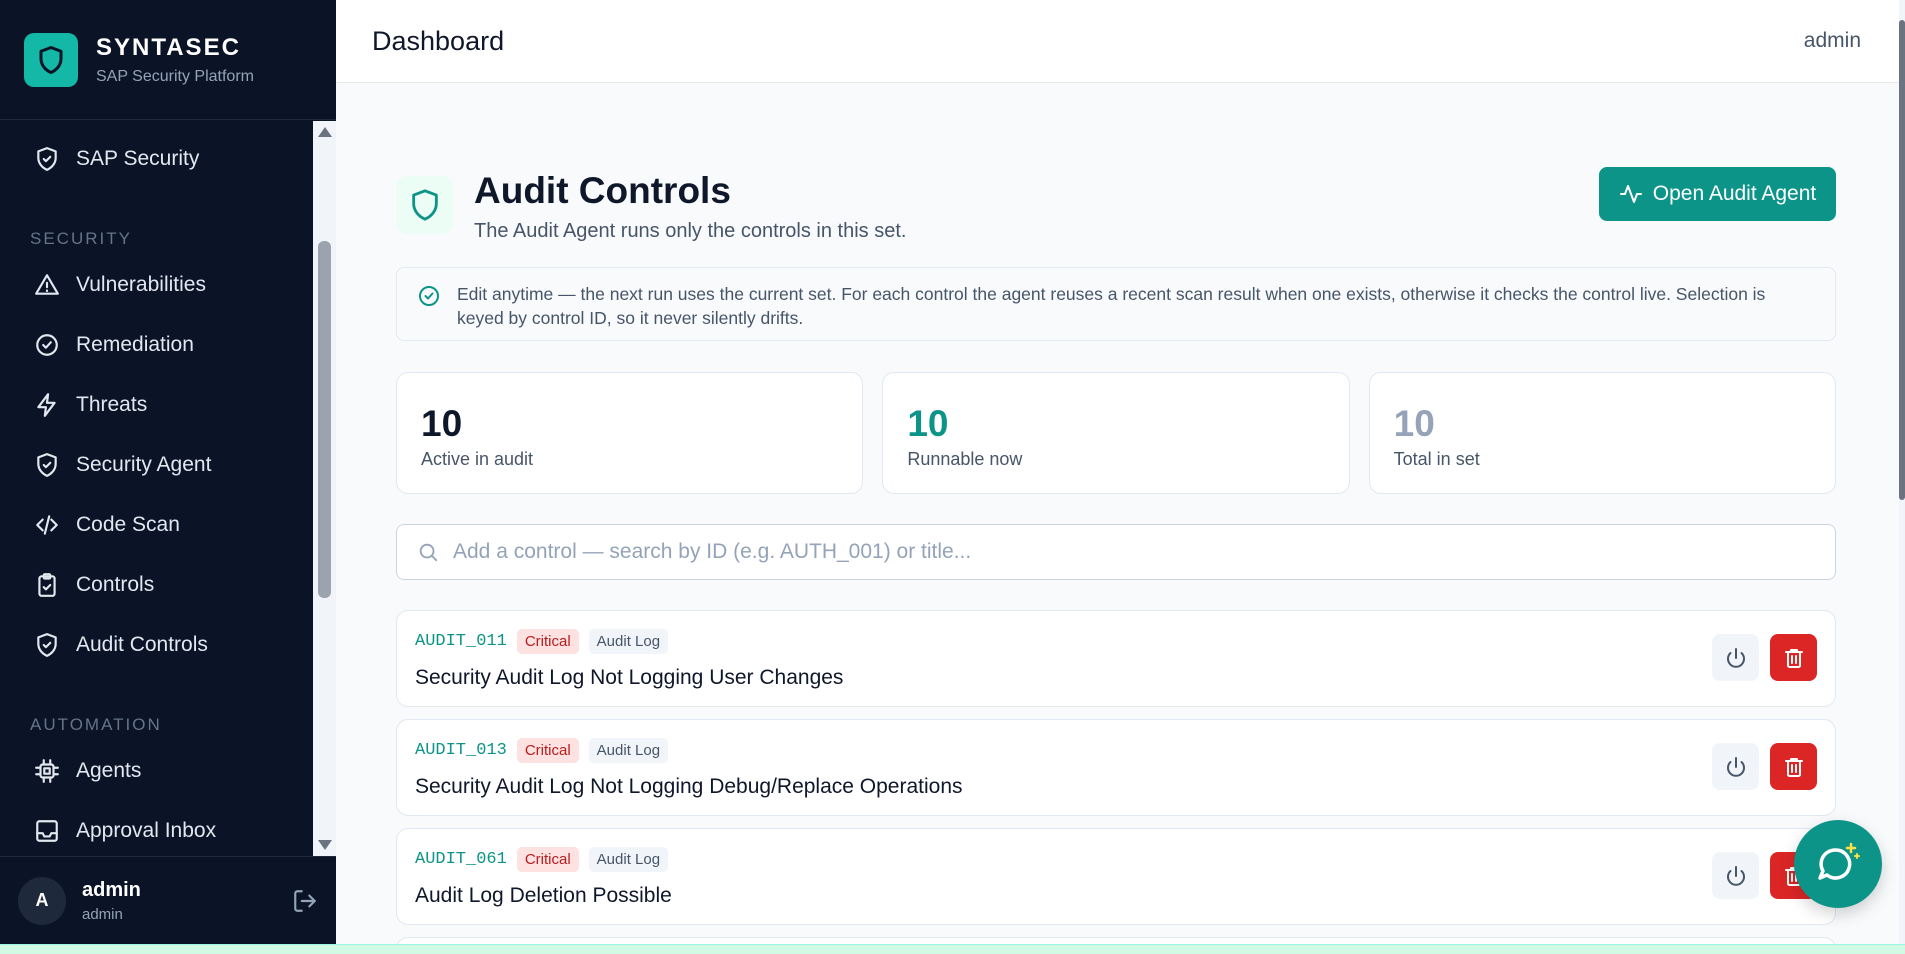 The image size is (1905, 954). I want to click on scroll-down-arrow-icon, so click(325, 845).